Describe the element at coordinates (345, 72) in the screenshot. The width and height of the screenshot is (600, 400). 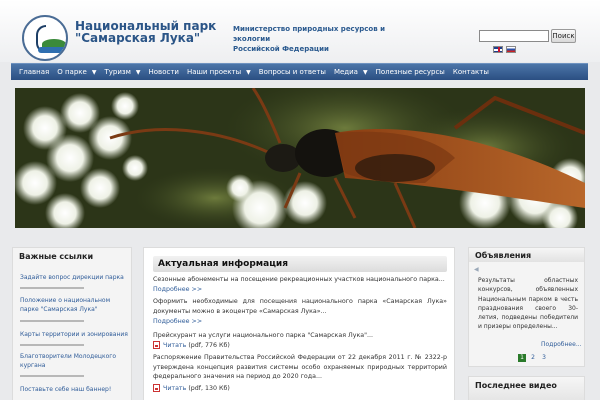
I see `nav-item-label: Медиа` at that location.